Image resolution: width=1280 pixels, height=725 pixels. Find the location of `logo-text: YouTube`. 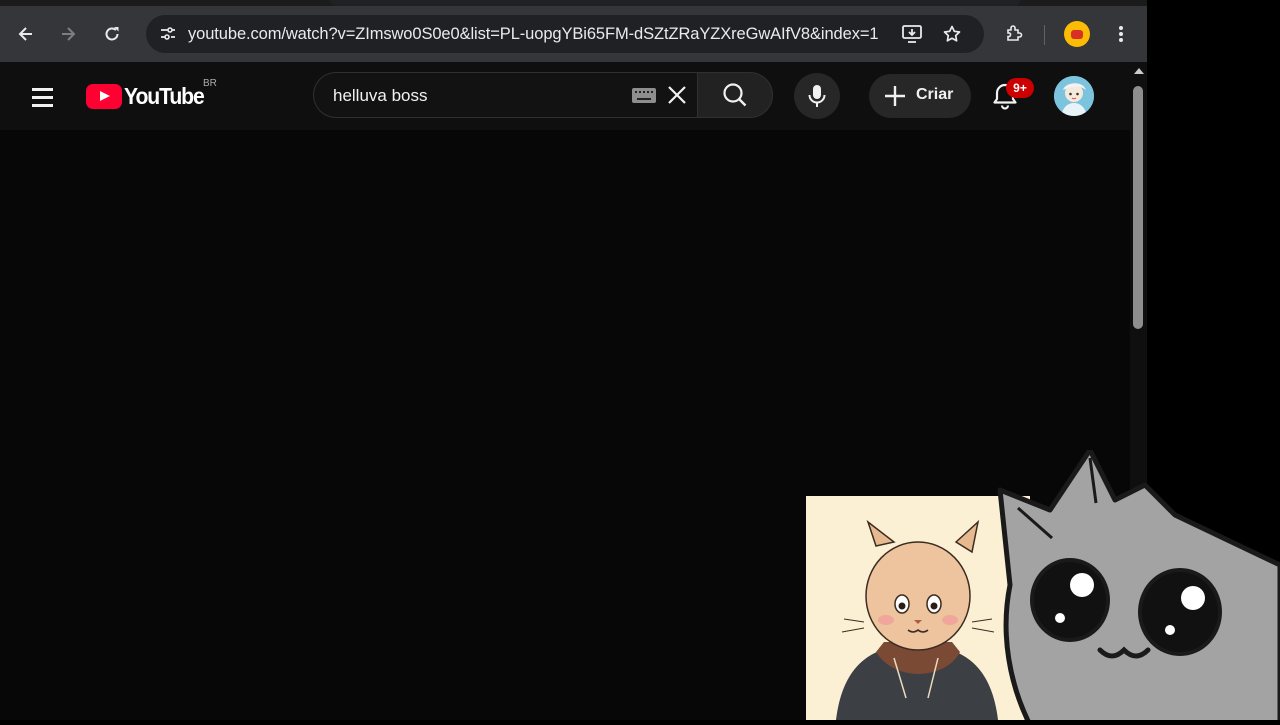

logo-text: YouTube is located at coordinates (164, 95).